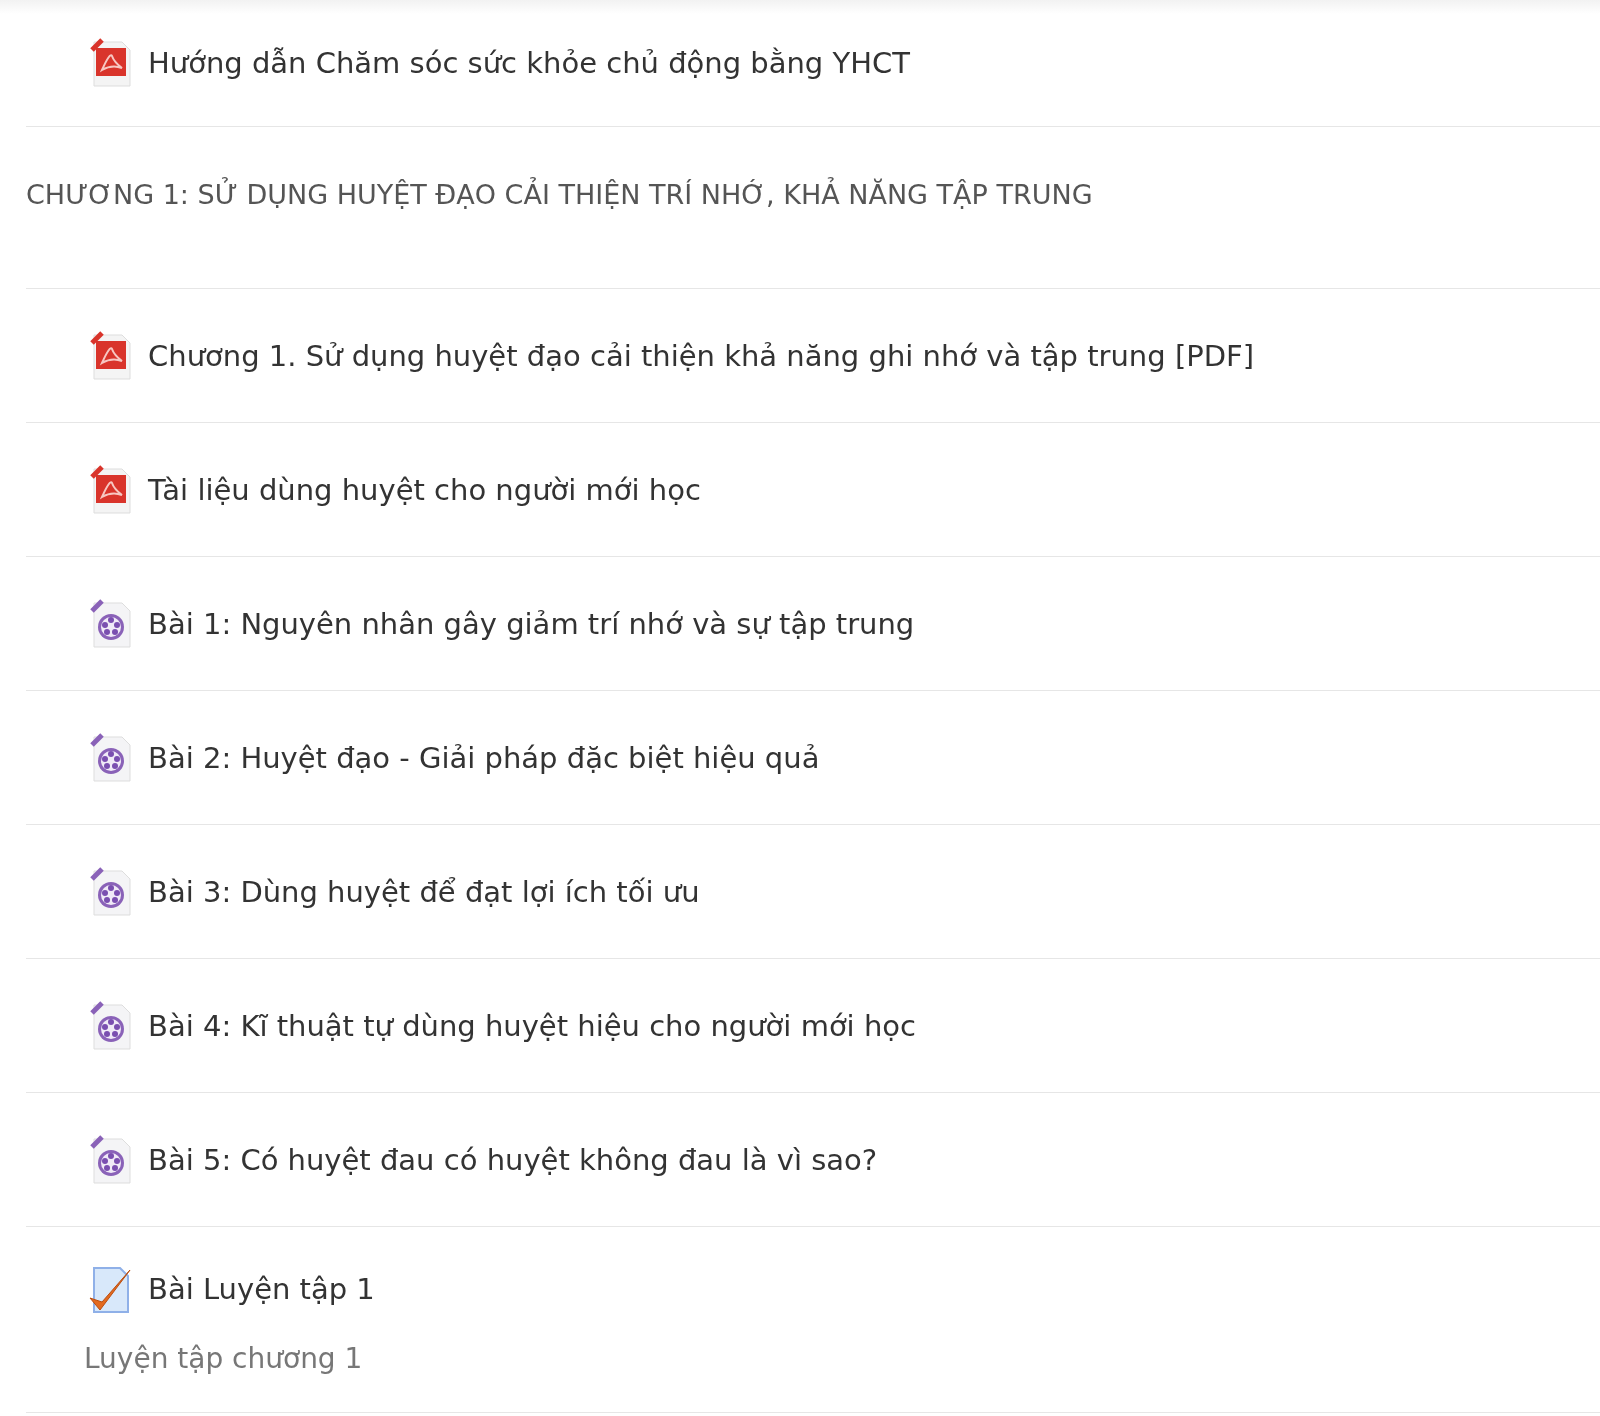 The width and height of the screenshot is (1600, 1416). Describe the element at coordinates (701, 355) in the screenshot. I see `activity-link: Chương 1. Sử dụng huyệt đạo cải thiện khả năng ghi nhớ và tập trung [PDF]` at that location.